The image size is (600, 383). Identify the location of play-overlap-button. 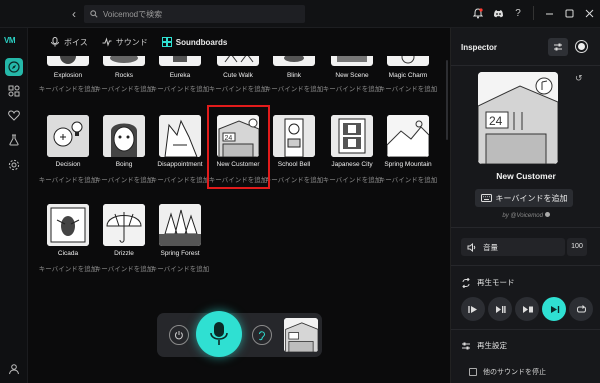
(554, 309).